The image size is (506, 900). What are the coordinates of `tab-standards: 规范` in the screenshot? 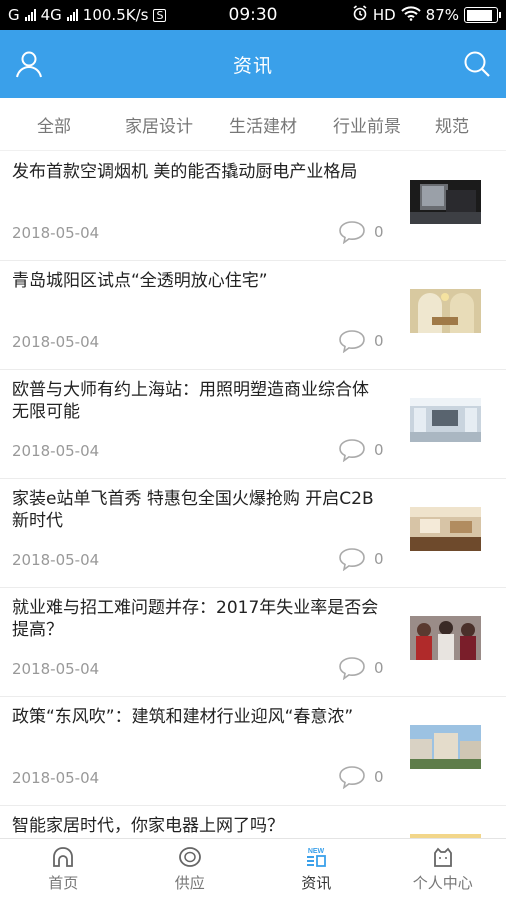 It's located at (452, 124).